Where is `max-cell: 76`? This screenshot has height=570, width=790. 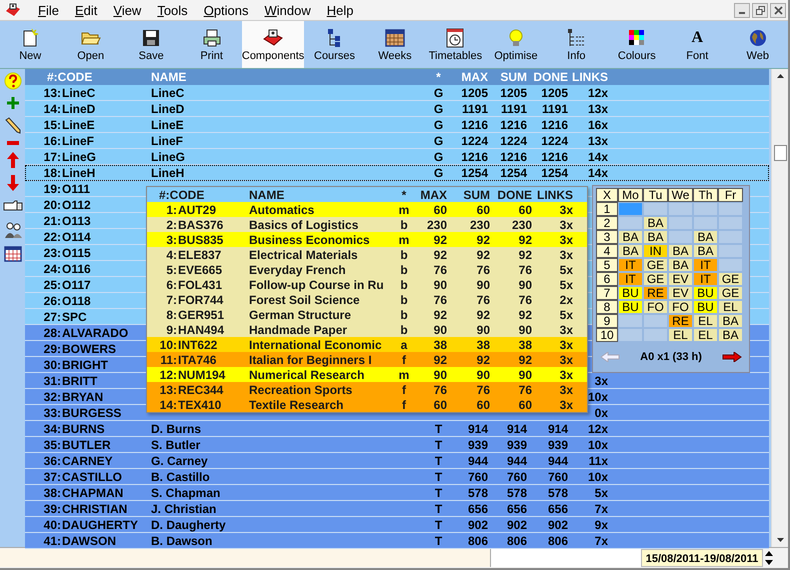
max-cell: 76 is located at coordinates (440, 269).